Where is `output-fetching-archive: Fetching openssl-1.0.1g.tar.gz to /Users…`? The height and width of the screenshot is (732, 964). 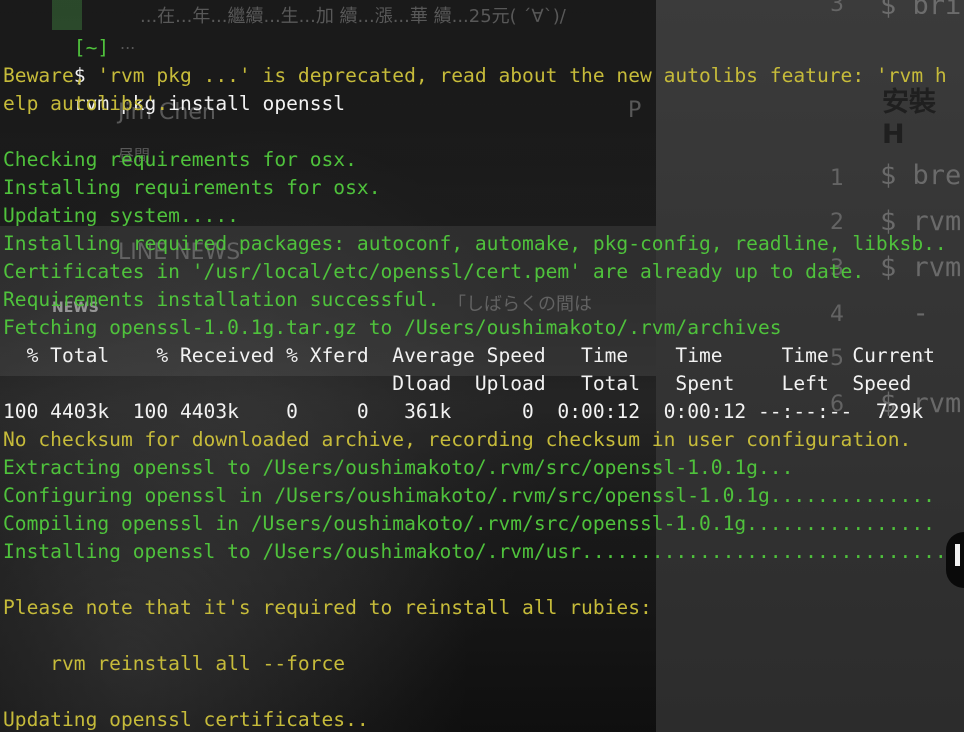 output-fetching-archive: Fetching openssl-1.0.1g.tar.gz to /Users… is located at coordinates (392, 327).